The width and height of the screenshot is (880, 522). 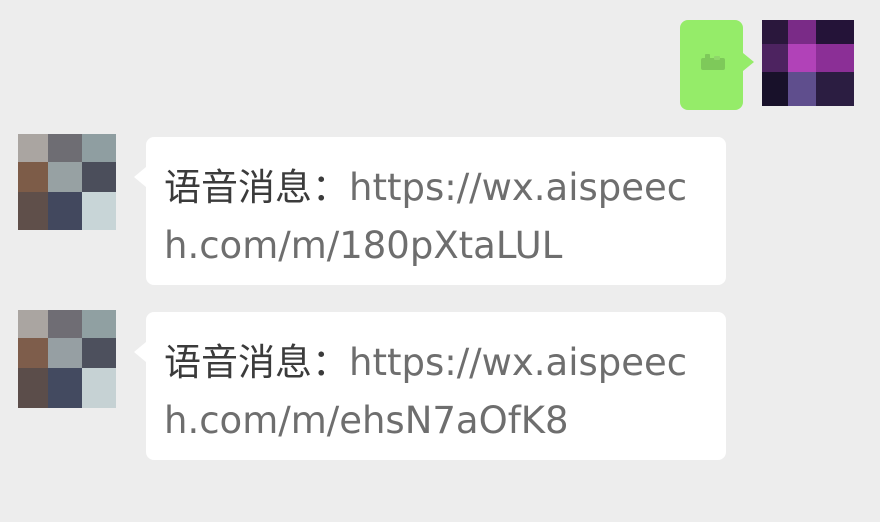 What do you see at coordinates (713, 62) in the screenshot?
I see `voice-message-icon` at bounding box center [713, 62].